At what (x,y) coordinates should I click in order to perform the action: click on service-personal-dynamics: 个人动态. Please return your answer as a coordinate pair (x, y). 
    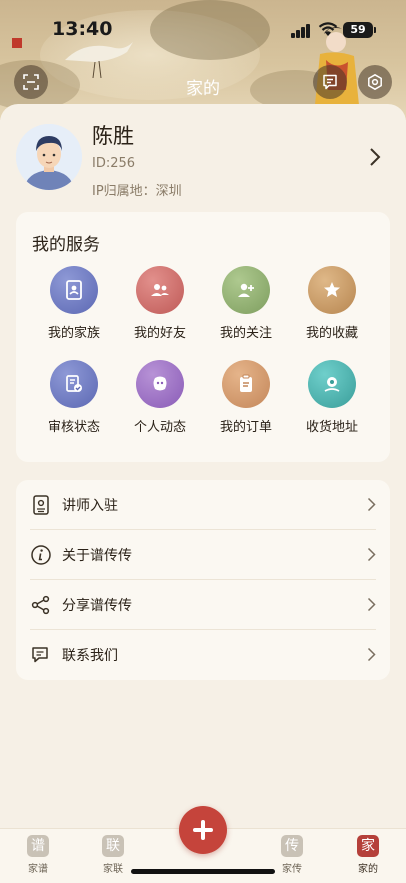
    Looking at the image, I should click on (160, 397).